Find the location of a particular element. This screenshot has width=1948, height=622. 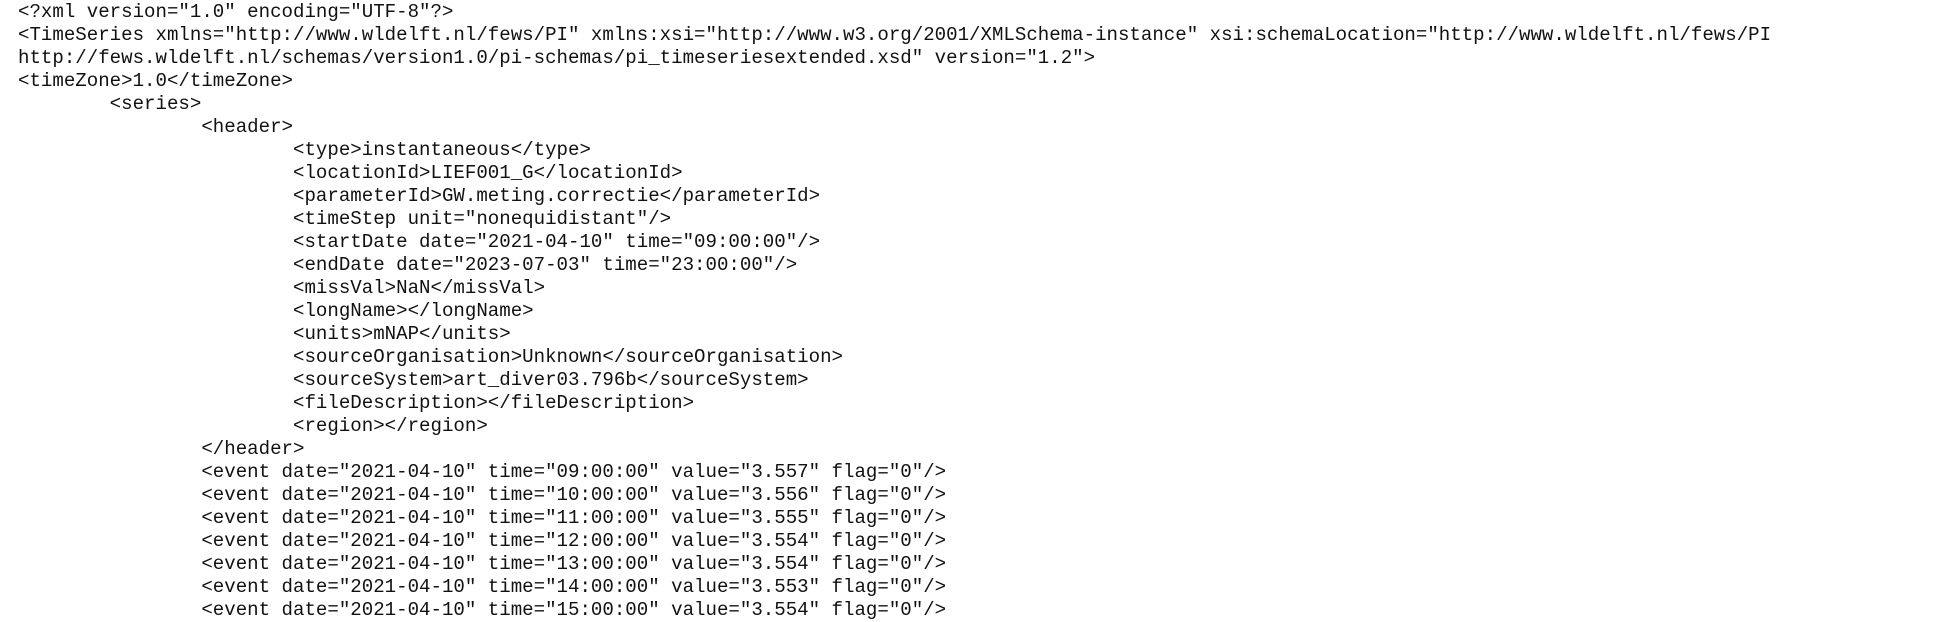

header-long-name-line: <longName></longName> is located at coordinates (276, 311).